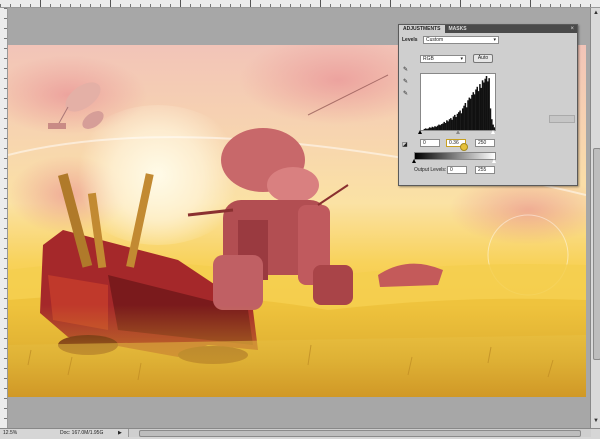 The width and height of the screenshot is (600, 439). Describe the element at coordinates (422, 29) in the screenshot. I see `tab-adjustments: ADJUSTMENTS` at that location.